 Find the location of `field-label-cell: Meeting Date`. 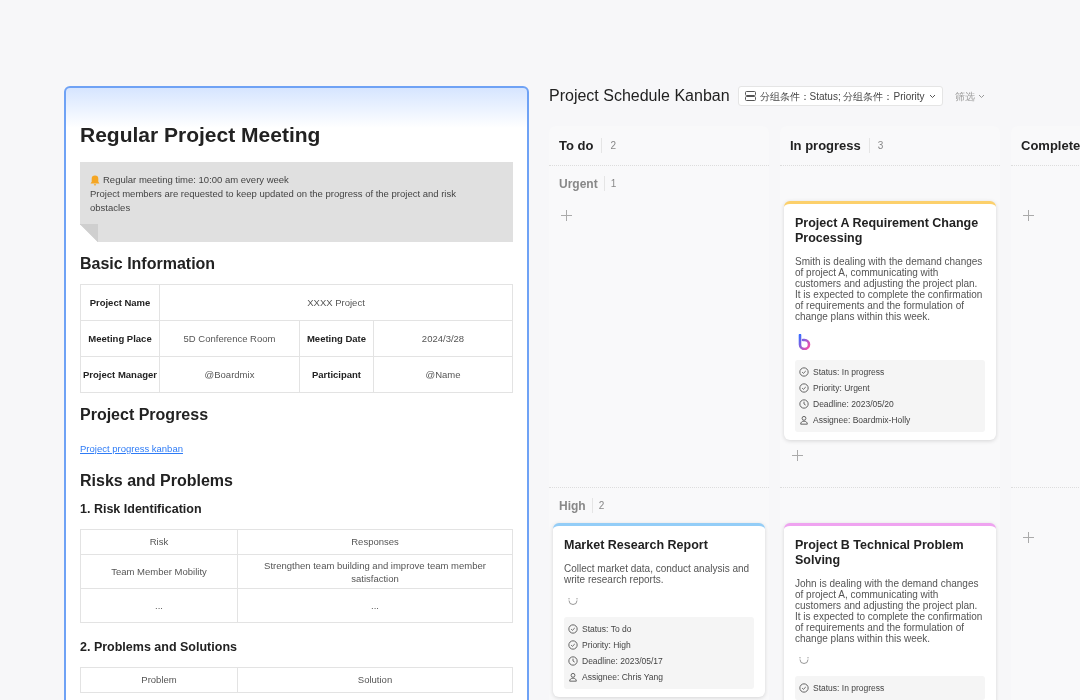

field-label-cell: Meeting Date is located at coordinates (336, 338).